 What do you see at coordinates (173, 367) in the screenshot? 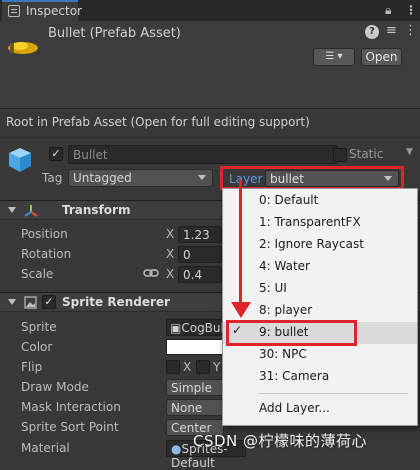
I see `flip-x-checkbox` at bounding box center [173, 367].